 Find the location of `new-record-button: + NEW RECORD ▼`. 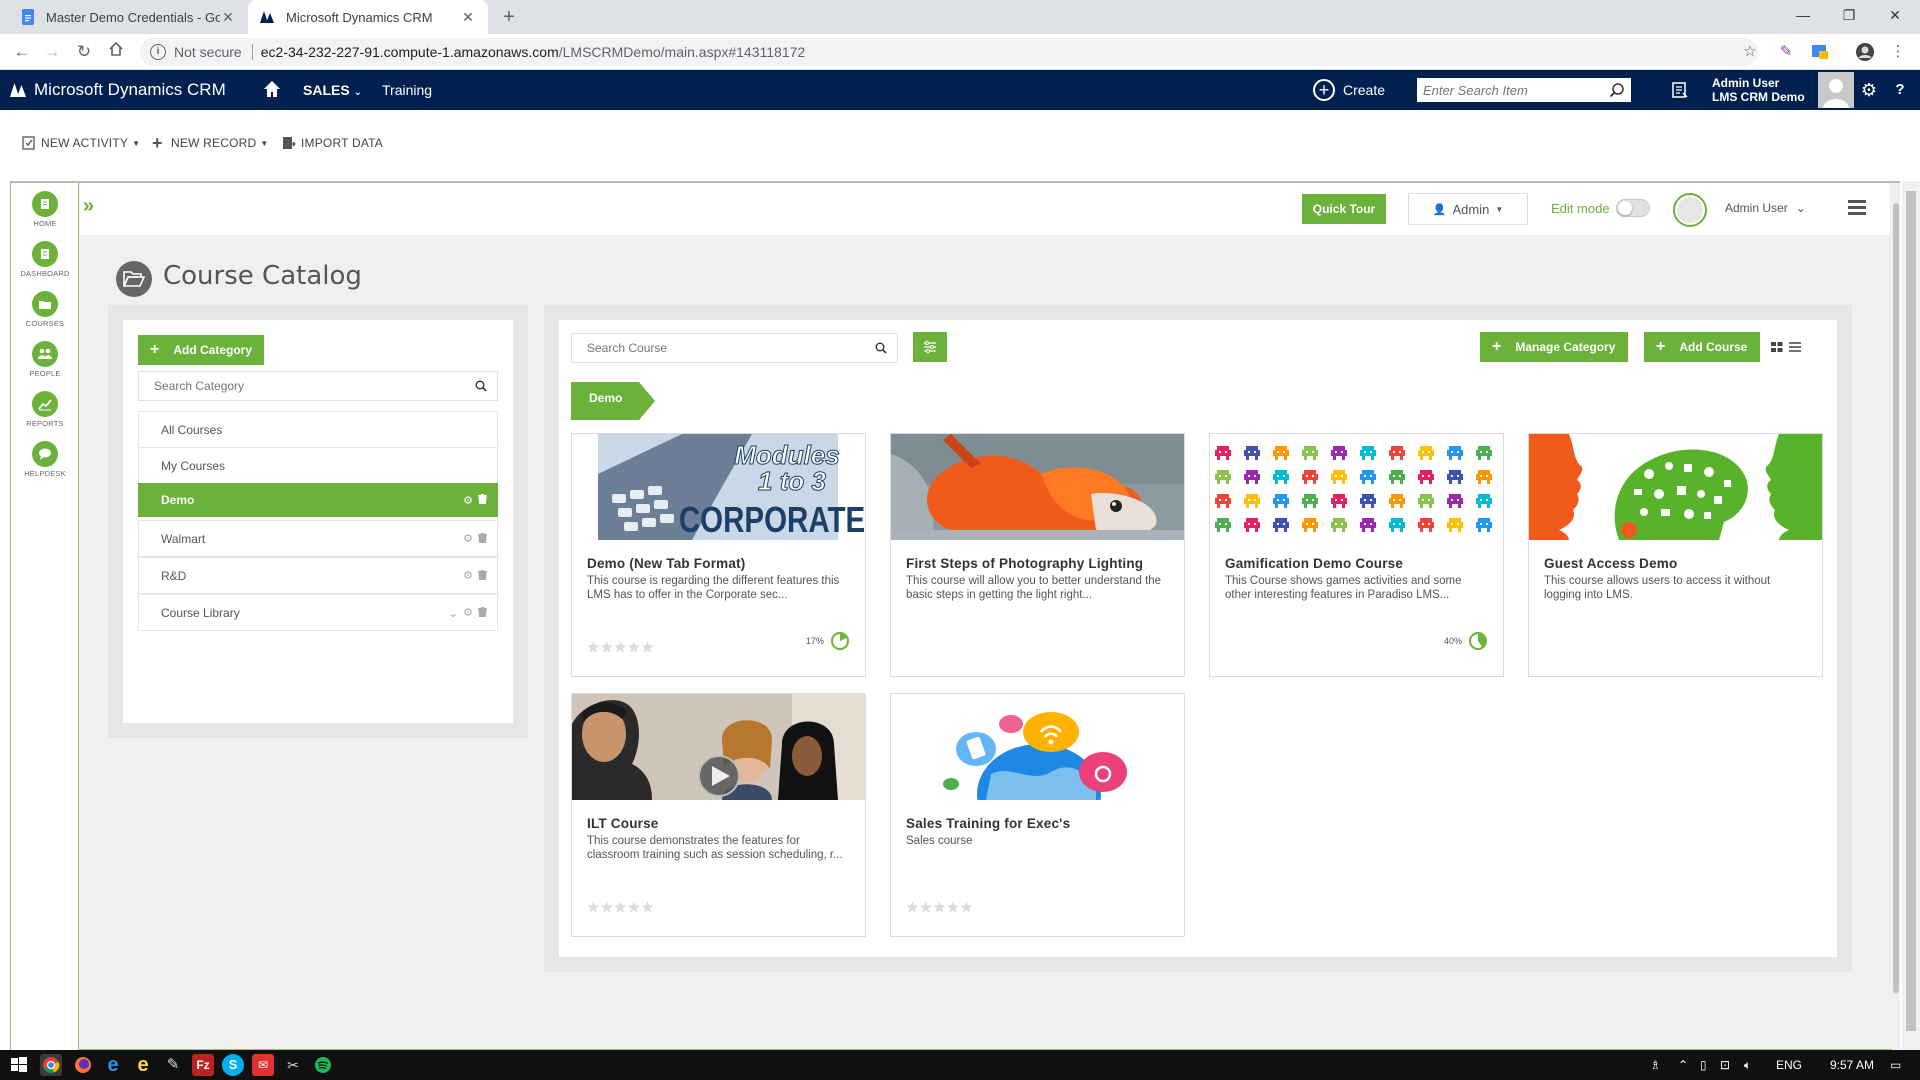

new-record-button: + NEW RECORD ▼ is located at coordinates (210, 143).